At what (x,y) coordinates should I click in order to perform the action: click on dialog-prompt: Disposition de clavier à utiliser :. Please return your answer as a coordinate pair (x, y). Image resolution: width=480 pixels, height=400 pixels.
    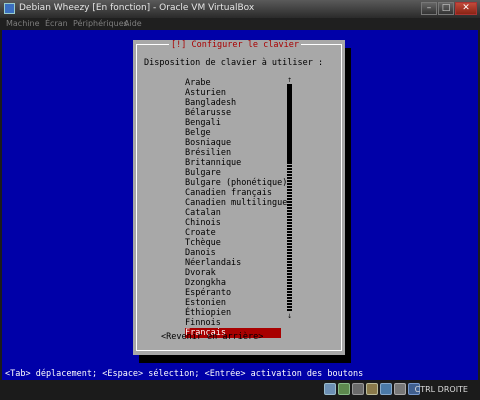
    Looking at the image, I should click on (234, 63).